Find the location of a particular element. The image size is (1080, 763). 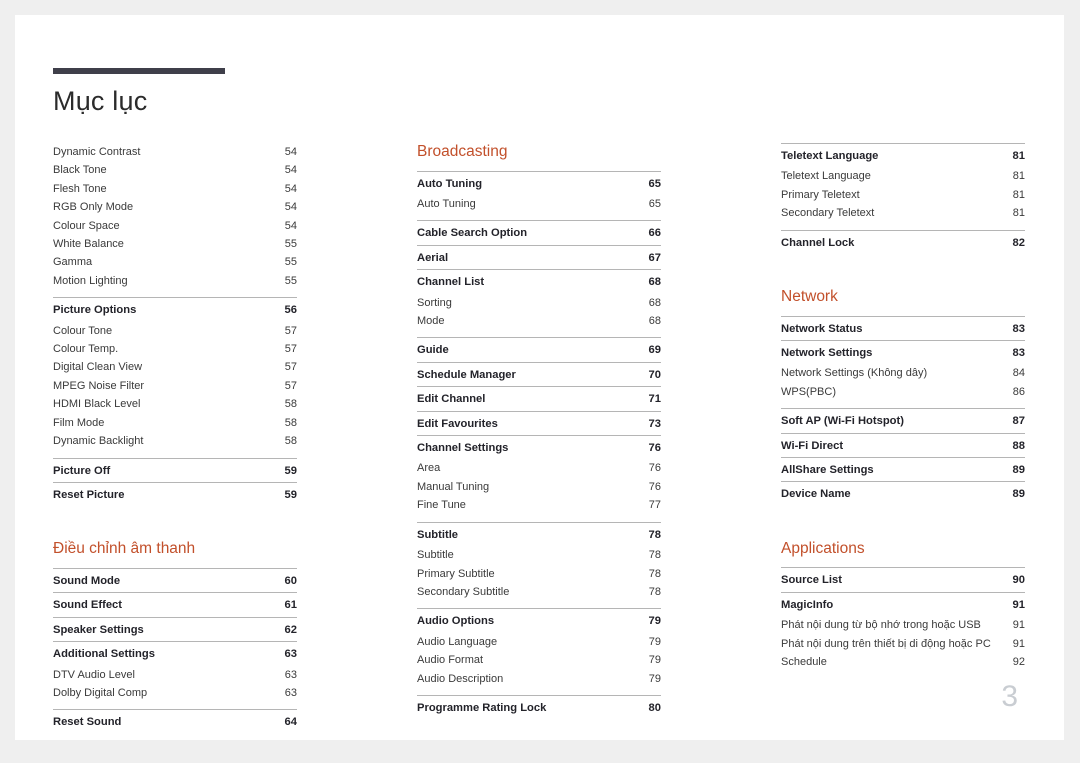

toc-entry-major: Sound Effect 61 is located at coordinates (175, 604).